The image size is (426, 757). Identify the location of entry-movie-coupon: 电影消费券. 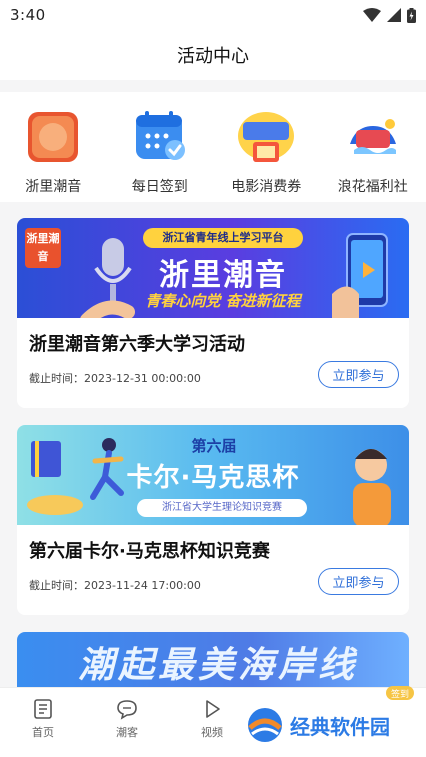
(266, 147).